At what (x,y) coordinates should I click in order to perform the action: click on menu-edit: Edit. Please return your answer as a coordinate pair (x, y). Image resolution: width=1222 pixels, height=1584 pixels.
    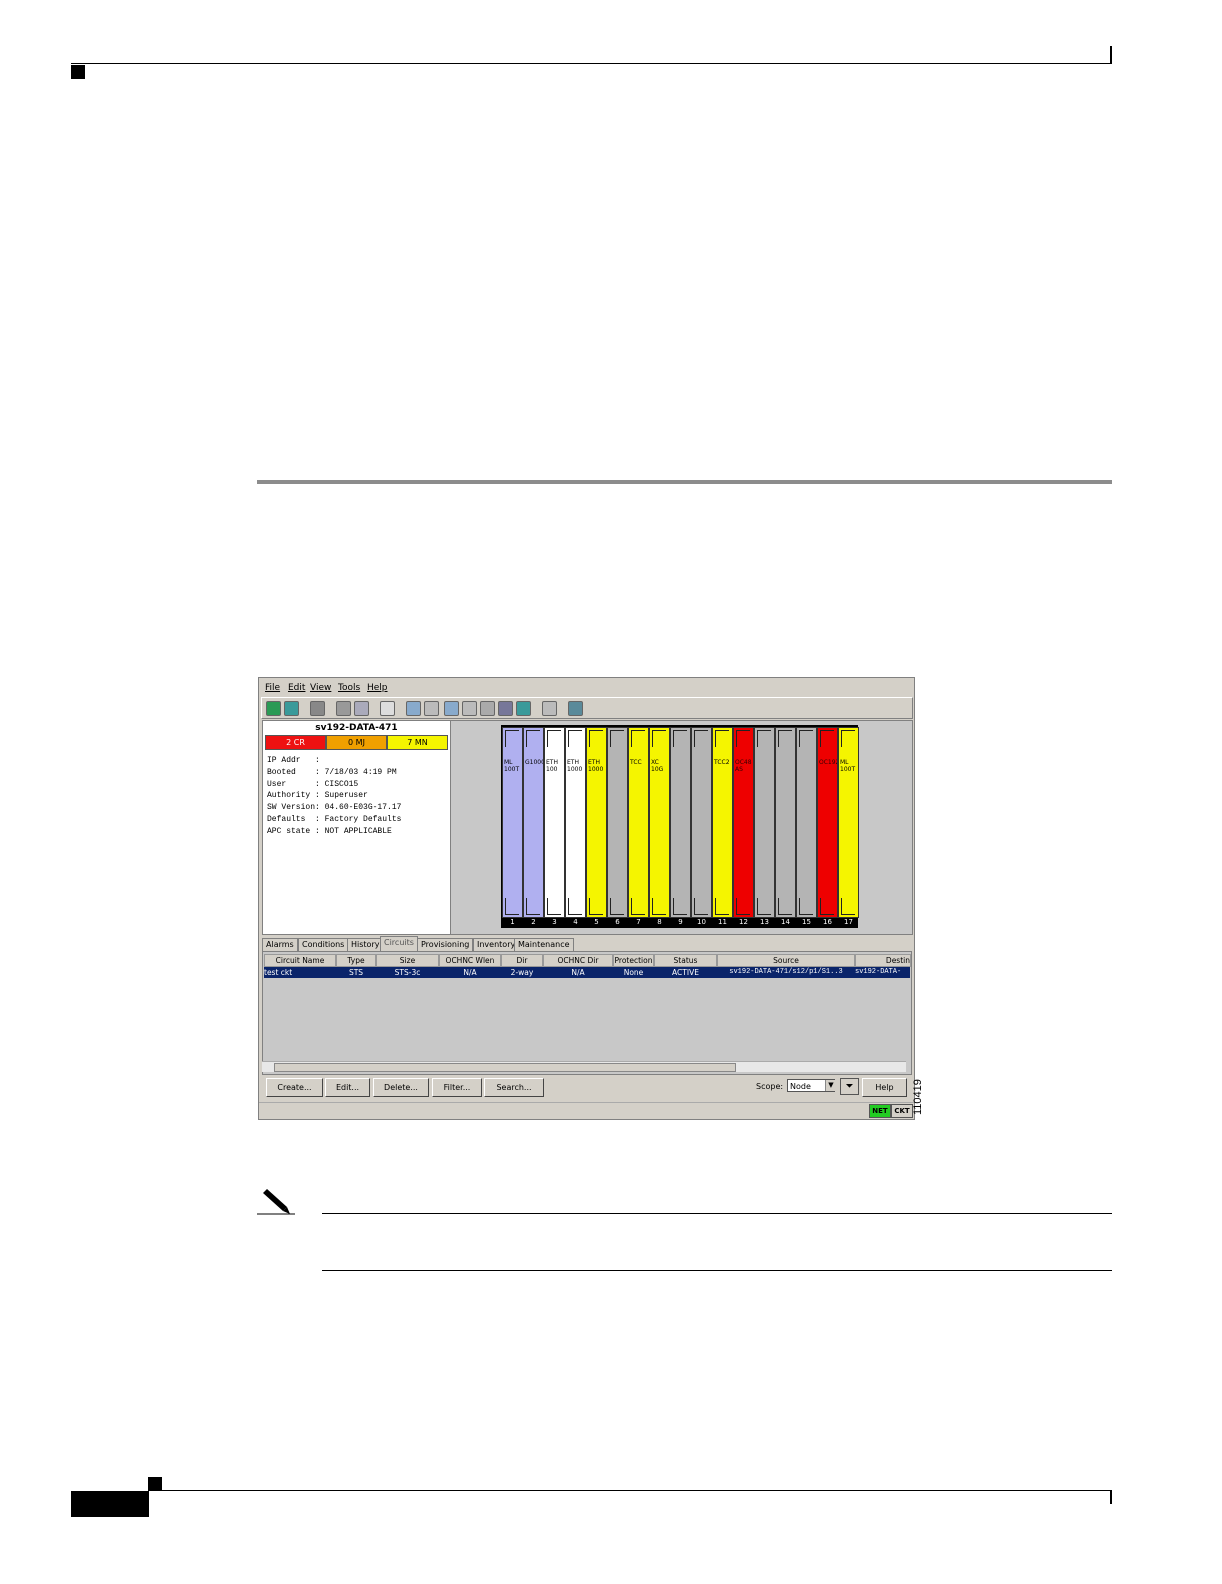
    Looking at the image, I should click on (296, 688).